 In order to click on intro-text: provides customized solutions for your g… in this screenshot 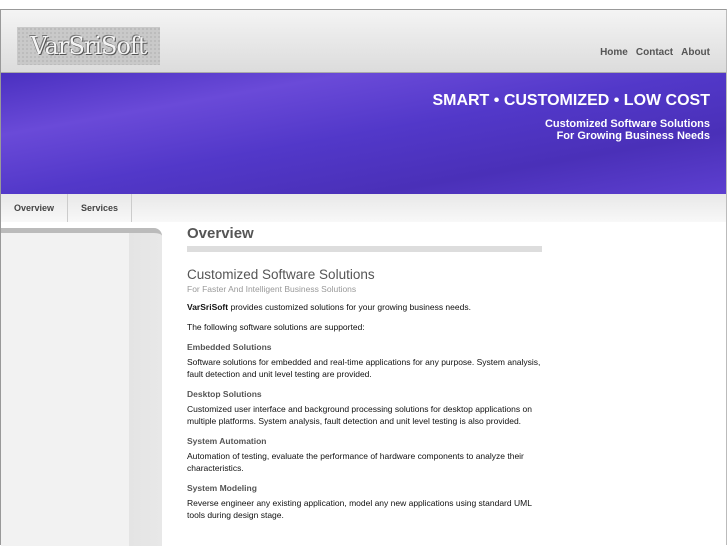, I will do `click(349, 307)`.